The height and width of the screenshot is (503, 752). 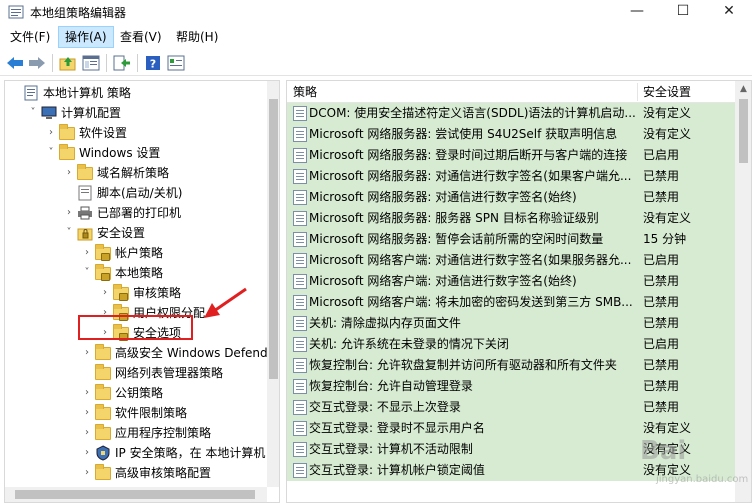 I want to click on help-button: ?, so click(x=153, y=63).